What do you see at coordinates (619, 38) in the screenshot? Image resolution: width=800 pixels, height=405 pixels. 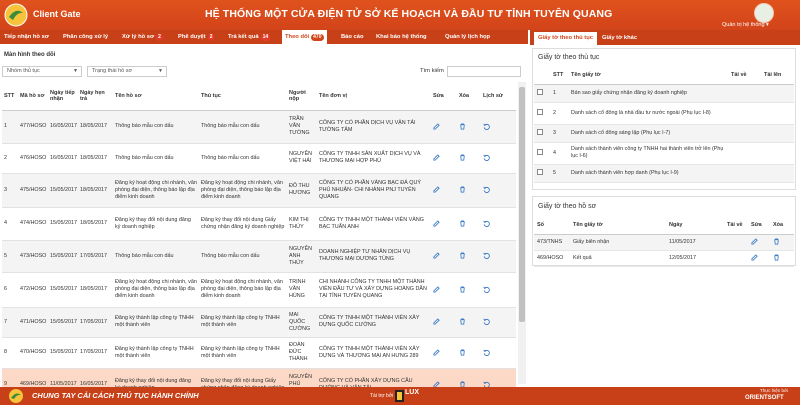 I see `tab-giay-to-khac: Giấy tờ khác` at bounding box center [619, 38].